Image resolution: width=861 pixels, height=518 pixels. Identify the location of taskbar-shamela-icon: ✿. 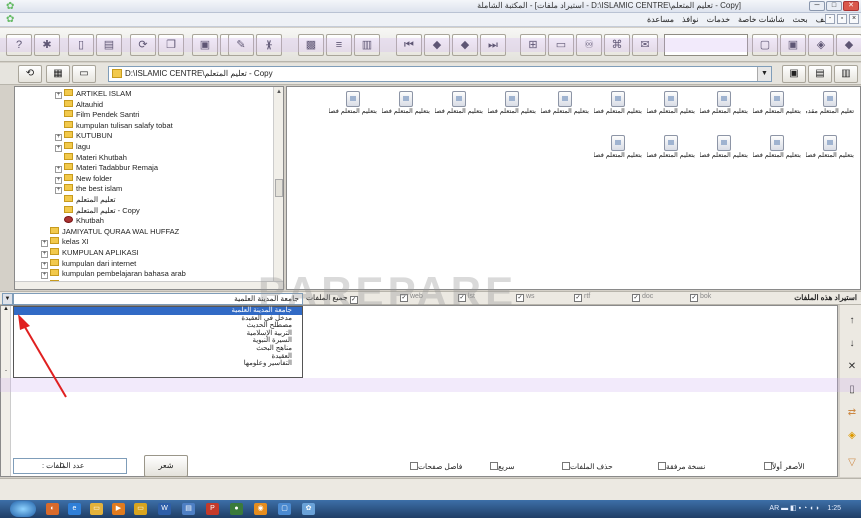
(308, 509).